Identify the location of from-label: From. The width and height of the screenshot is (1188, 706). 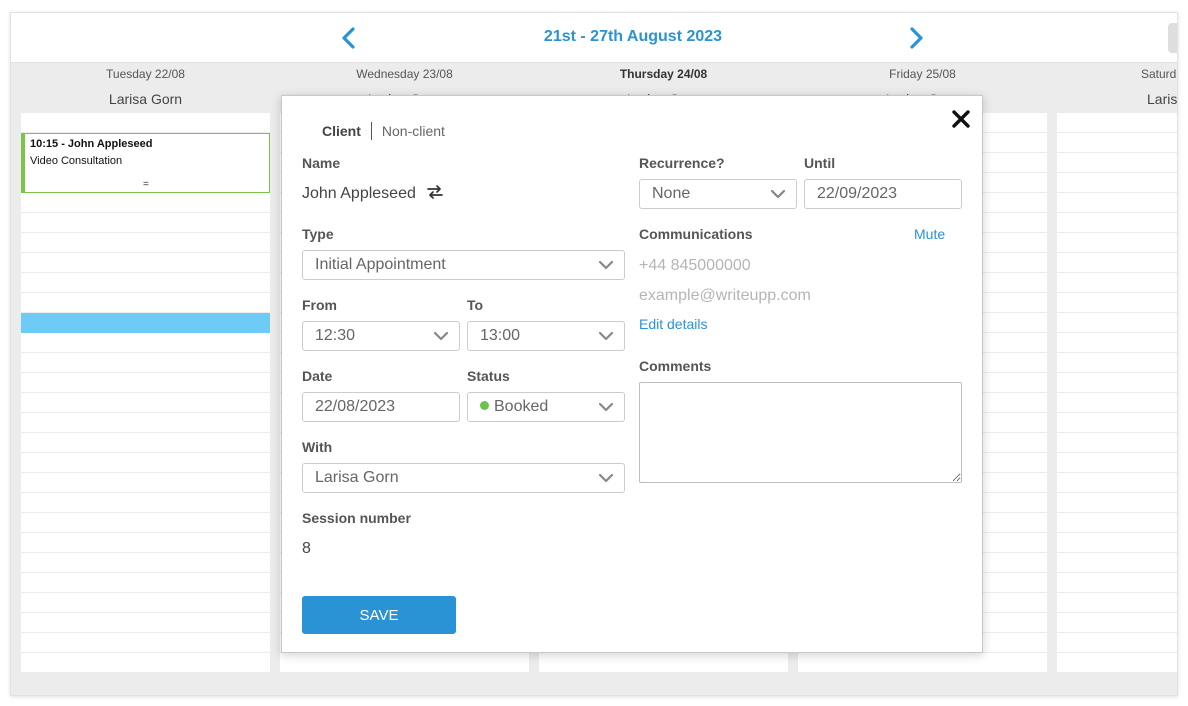
(319, 305).